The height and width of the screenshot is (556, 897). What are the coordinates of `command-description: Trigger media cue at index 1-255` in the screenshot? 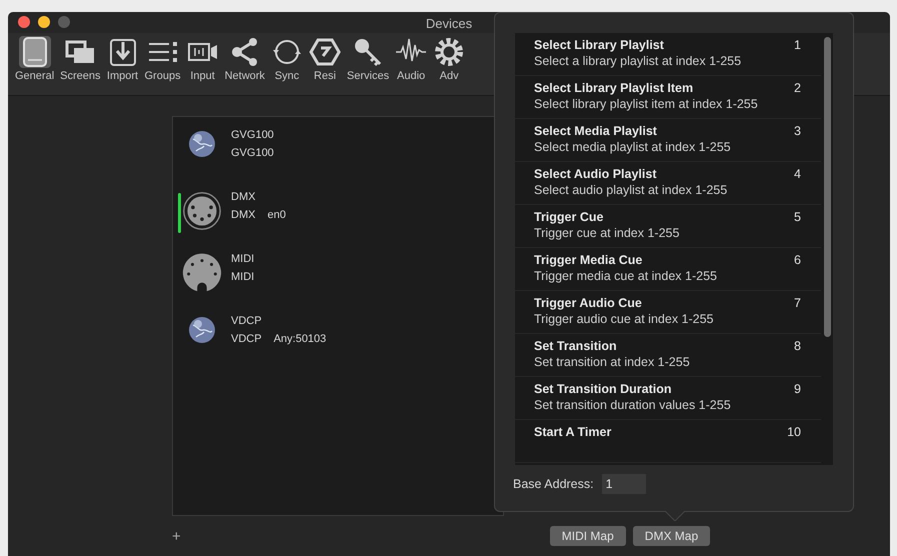 It's located at (625, 276).